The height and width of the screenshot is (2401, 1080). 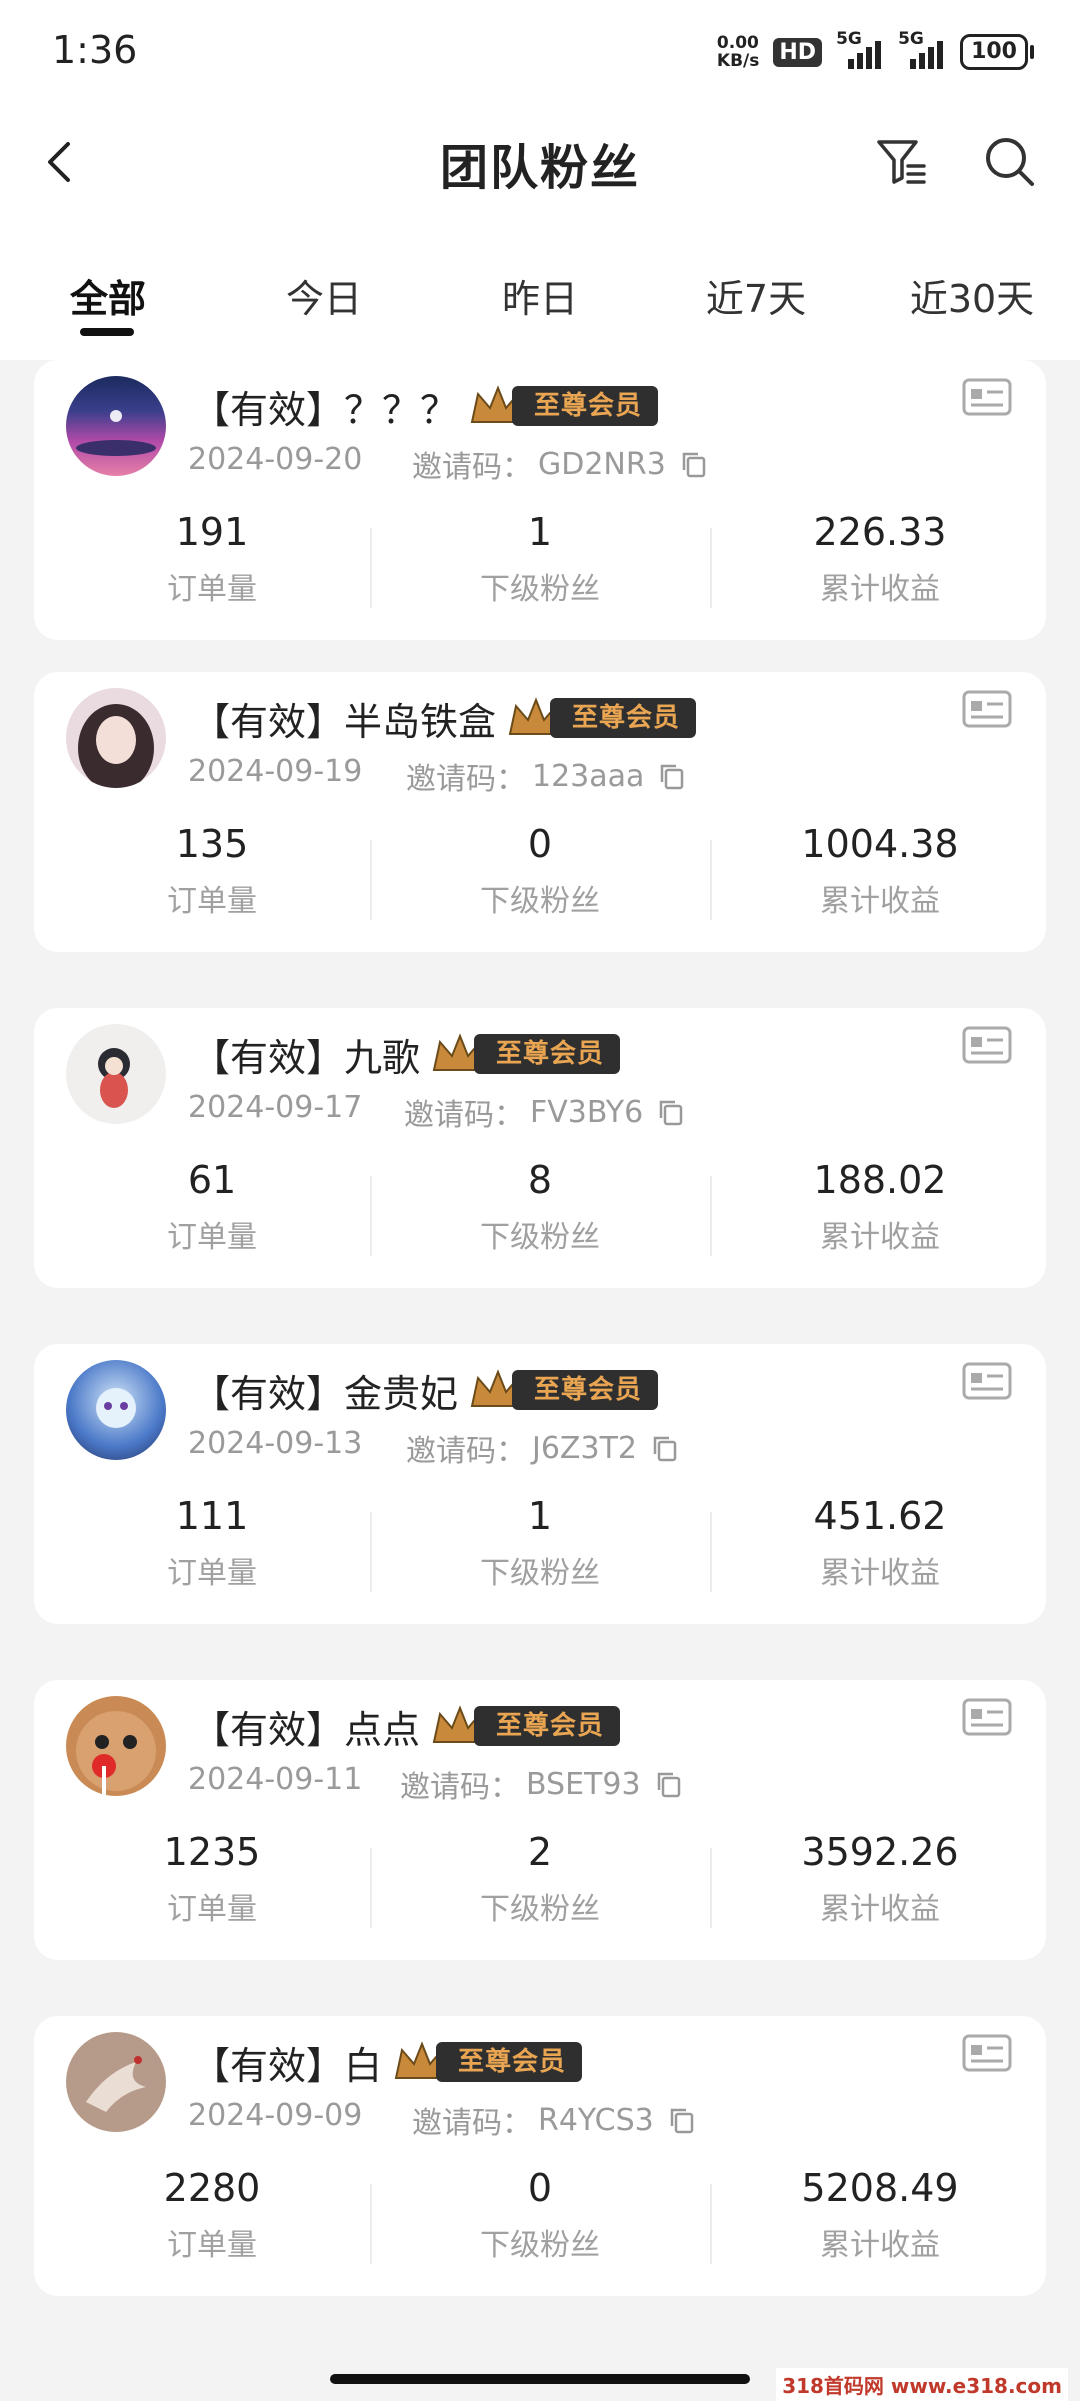 I want to click on fan-stats: 1235 订单量 2 下级粉丝 3592.26 累计收益, so click(x=540, y=1880).